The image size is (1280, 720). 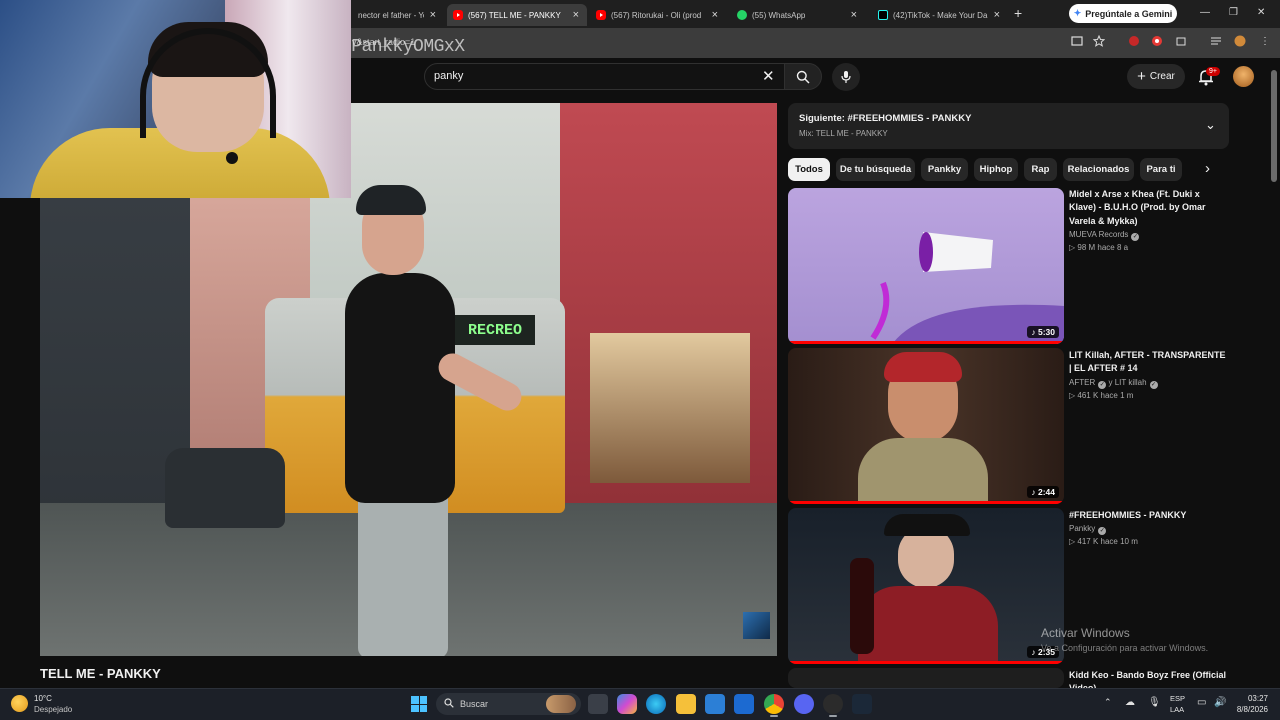 What do you see at coordinates (627, 704) in the screenshot?
I see `copilot-icon` at bounding box center [627, 704].